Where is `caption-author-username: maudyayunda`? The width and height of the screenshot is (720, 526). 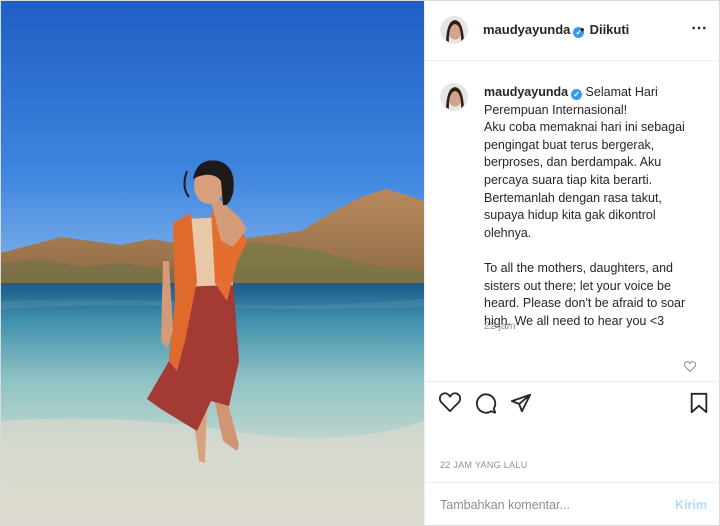 caption-author-username: maudyayunda is located at coordinates (526, 92).